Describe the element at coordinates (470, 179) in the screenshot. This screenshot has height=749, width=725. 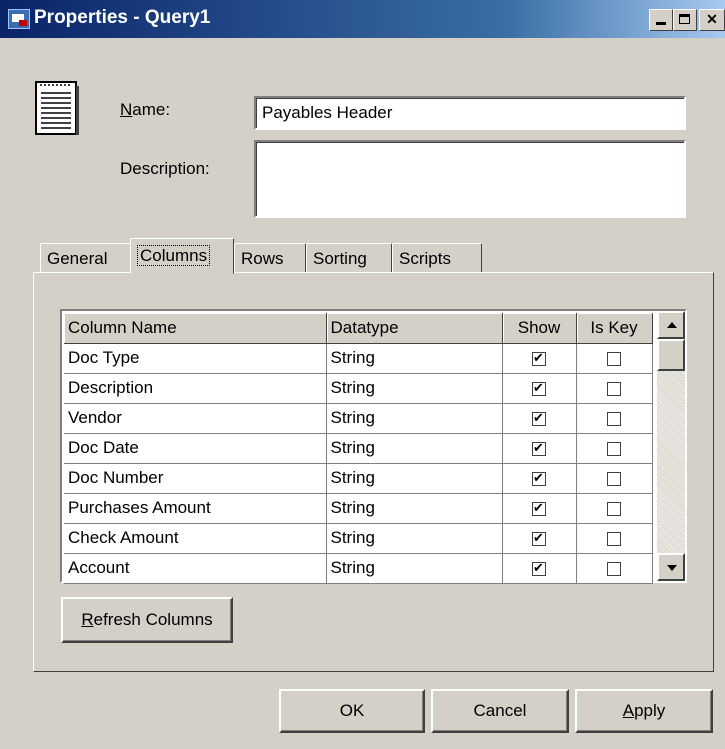
I see `description-textarea` at that location.